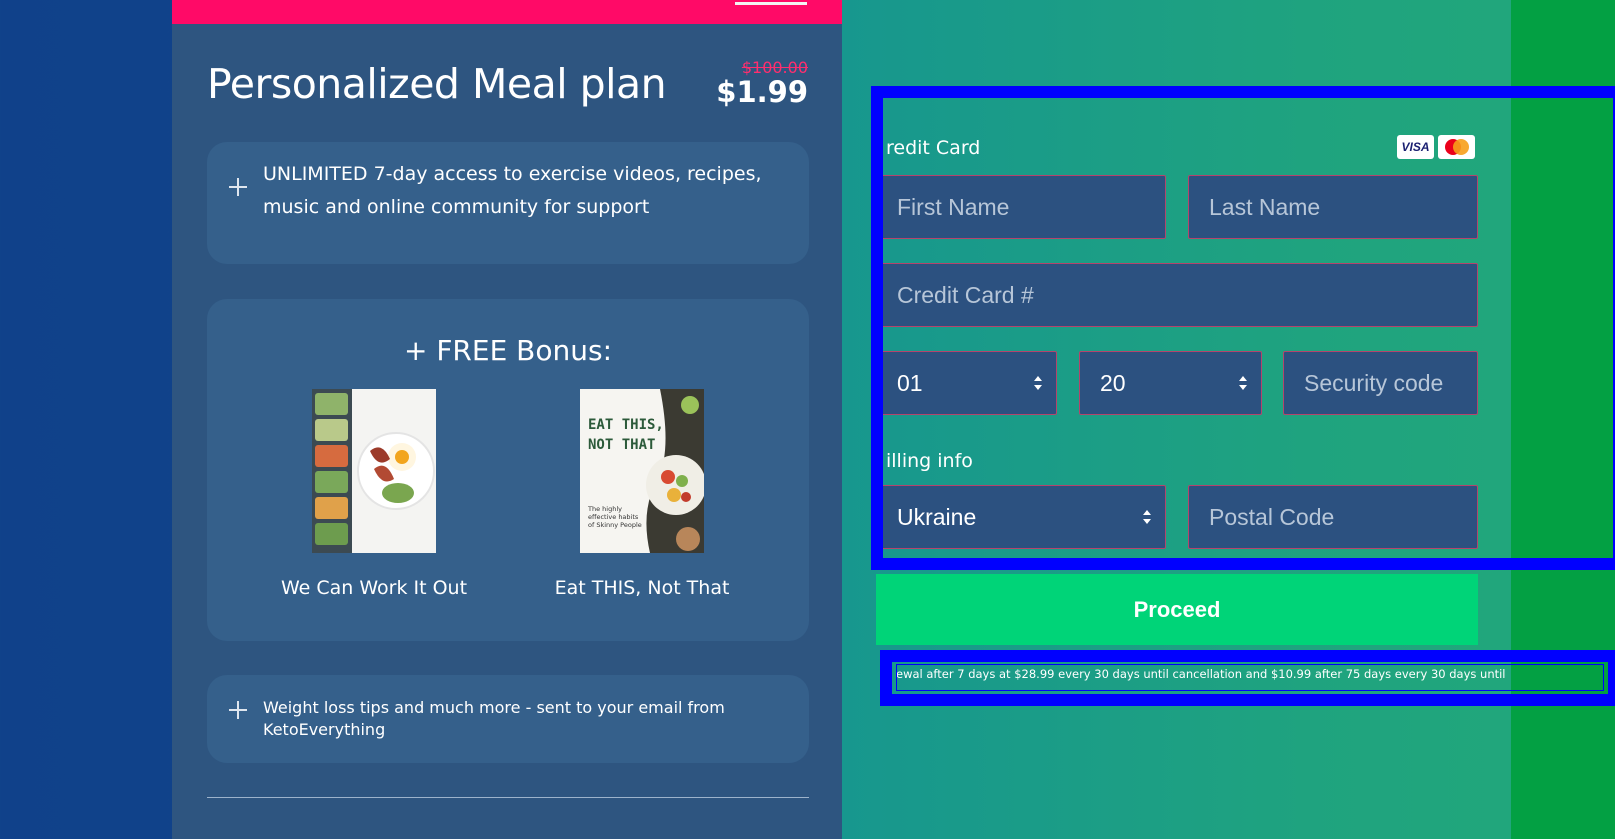 Image resolution: width=1615 pixels, height=839 pixels. Describe the element at coordinates (508, 350) in the screenshot. I see `bonus-title: + FREE Bonus:` at that location.